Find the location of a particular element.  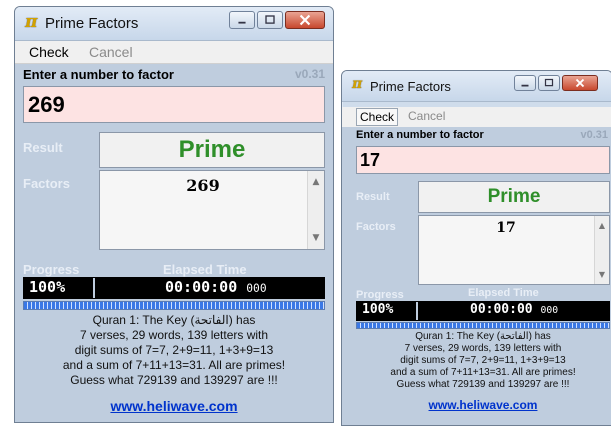

factors-list: 17 ▲ ▼ is located at coordinates (514, 250).